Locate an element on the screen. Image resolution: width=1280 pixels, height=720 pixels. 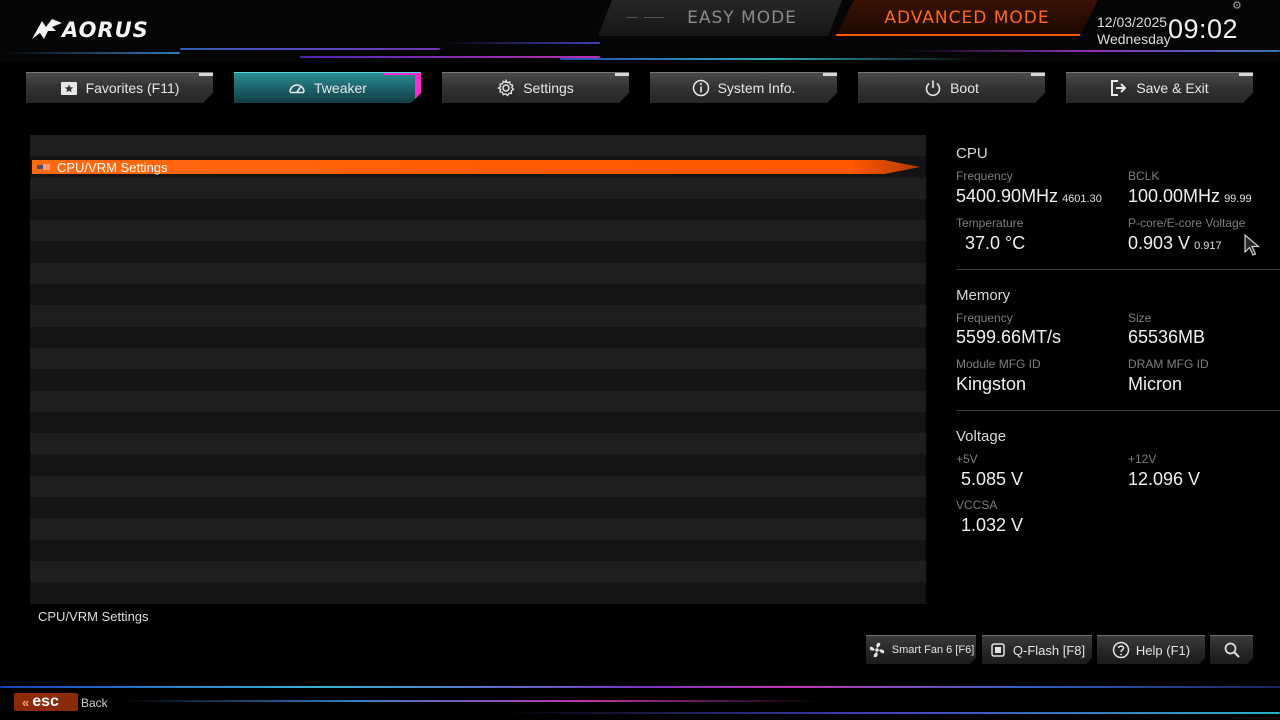
memory-size-label: Size is located at coordinates (1140, 318).